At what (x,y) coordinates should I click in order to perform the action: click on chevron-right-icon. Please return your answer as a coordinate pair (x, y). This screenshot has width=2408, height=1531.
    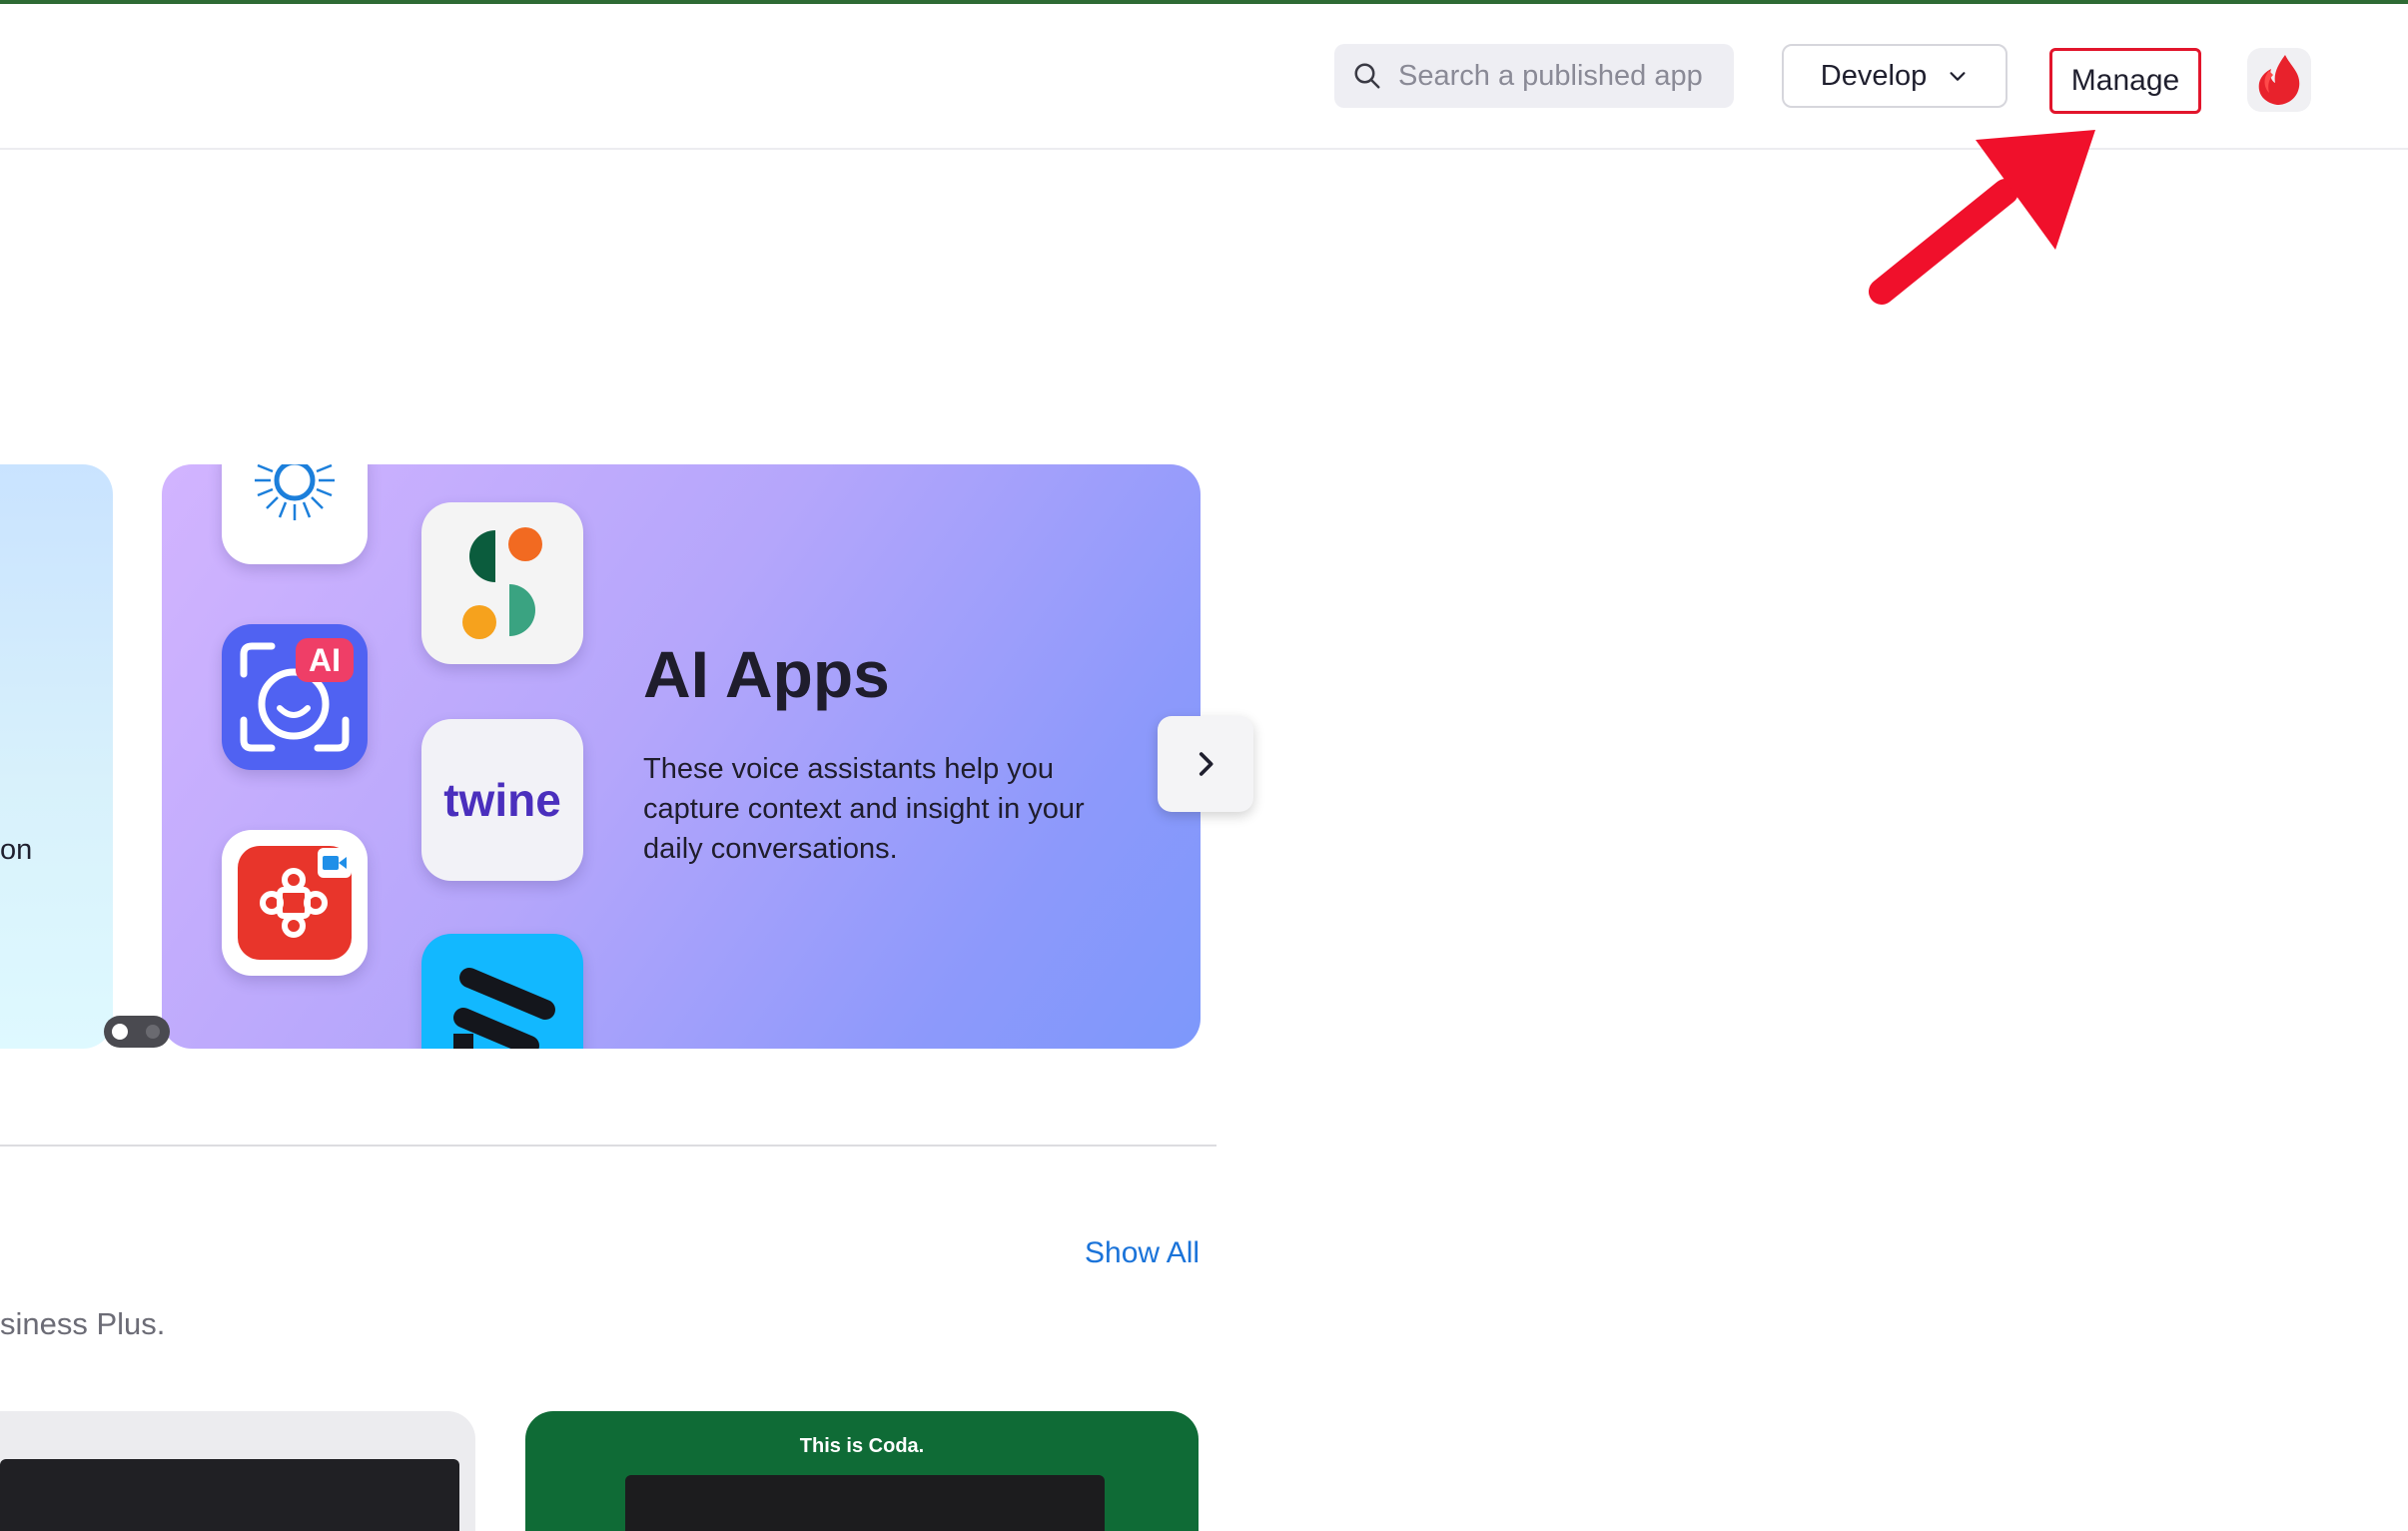
    Looking at the image, I should click on (1206, 764).